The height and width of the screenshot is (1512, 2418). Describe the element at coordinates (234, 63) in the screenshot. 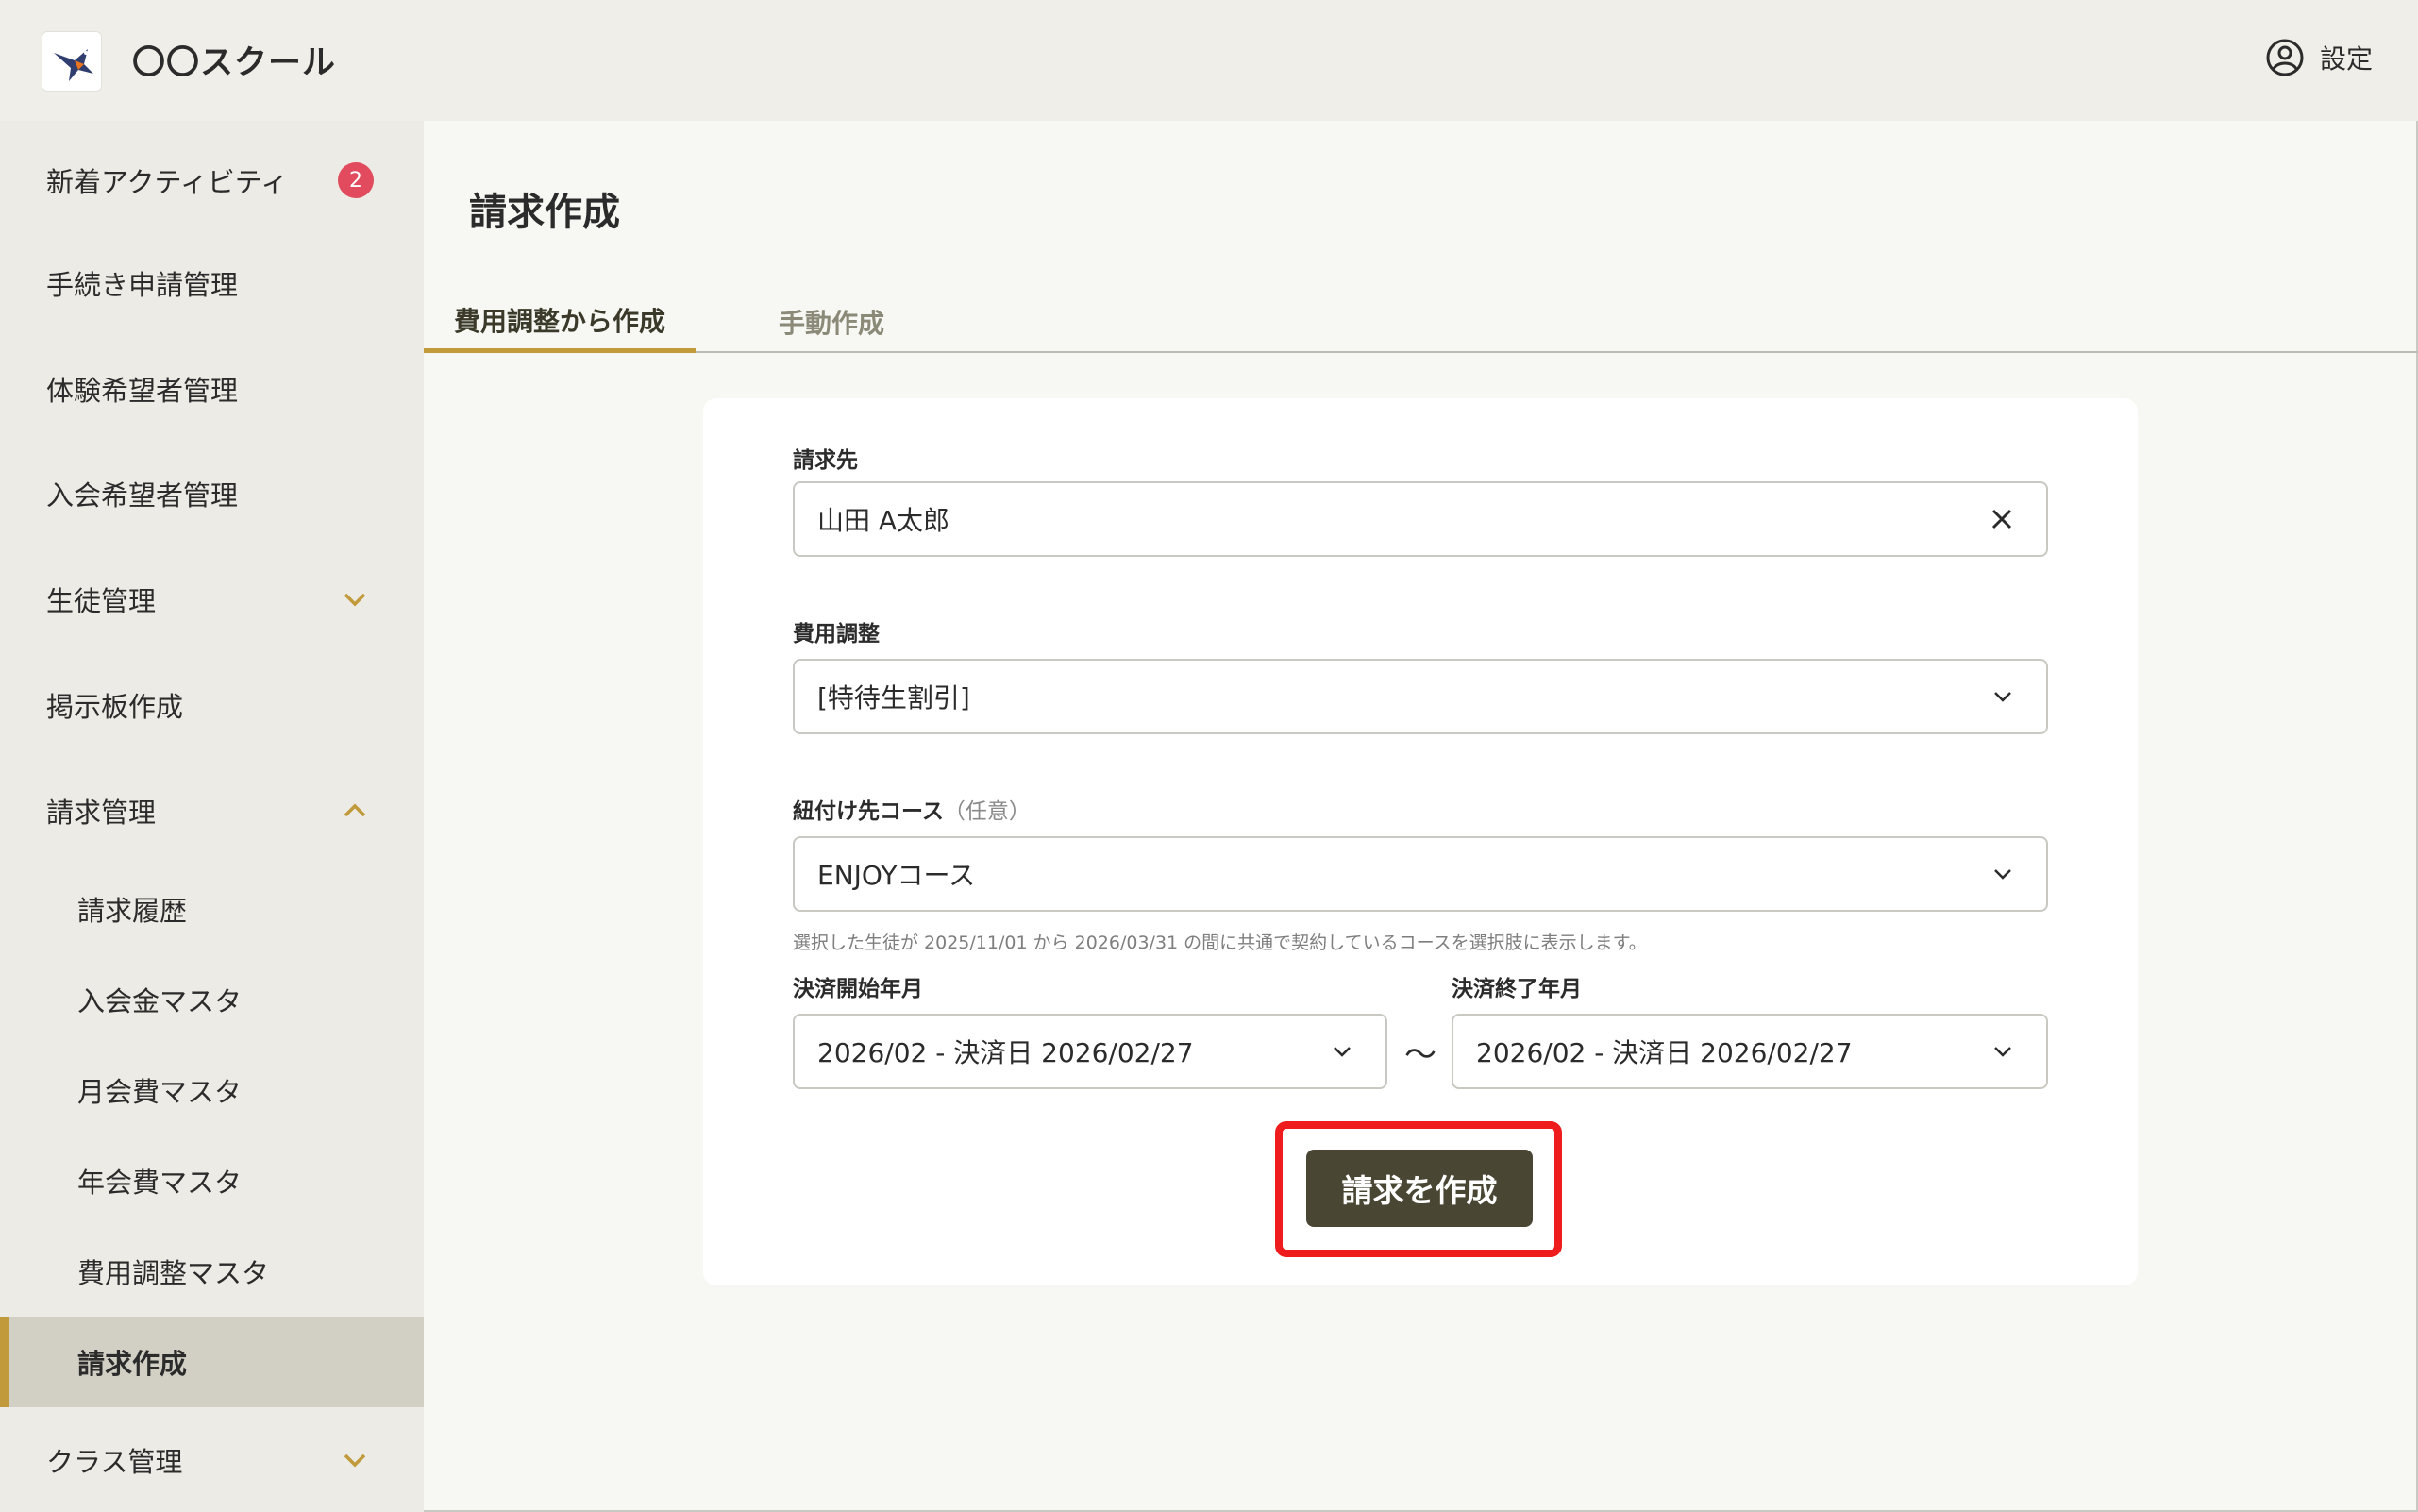

I see `school-name: 〇〇スクール` at that location.